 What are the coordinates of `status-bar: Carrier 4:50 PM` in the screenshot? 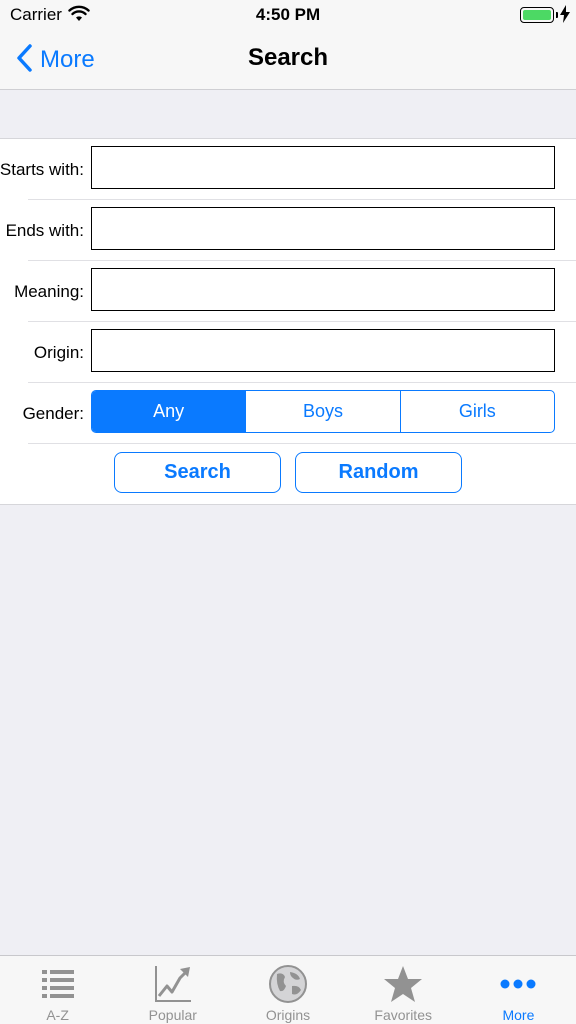 It's located at (288, 15).